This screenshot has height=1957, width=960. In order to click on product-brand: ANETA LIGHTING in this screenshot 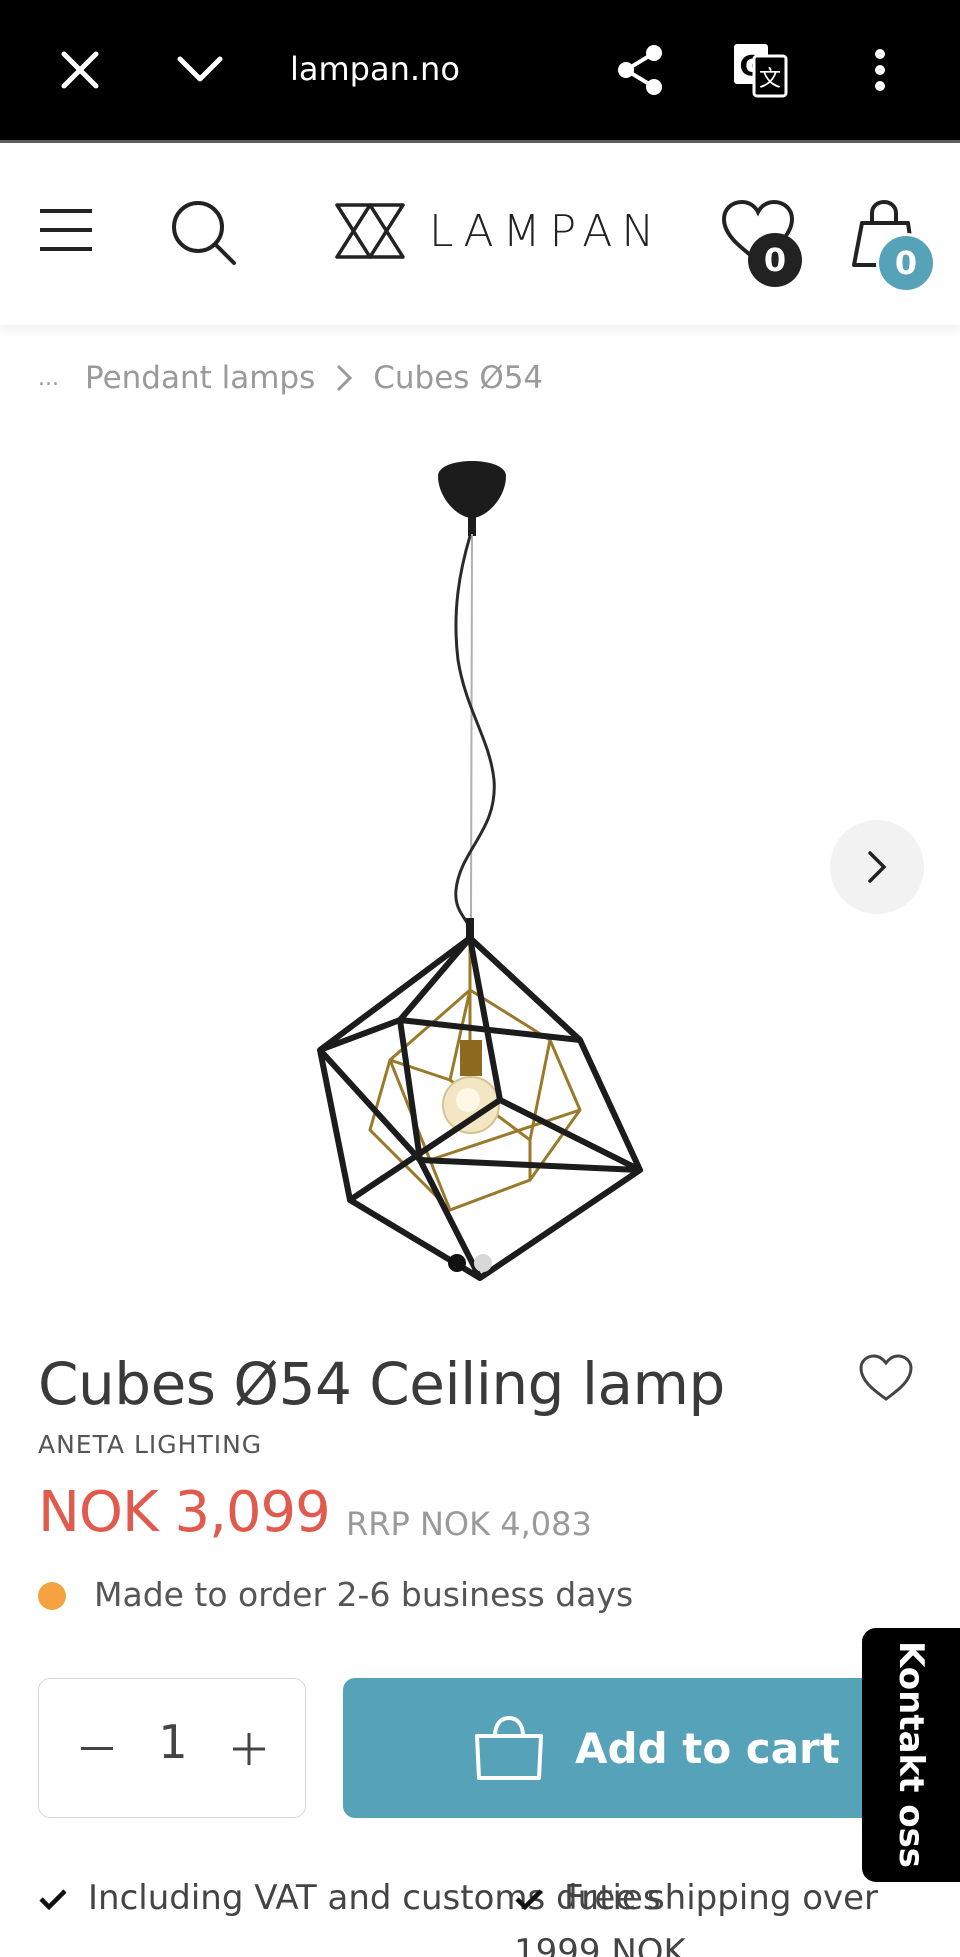, I will do `click(150, 1444)`.